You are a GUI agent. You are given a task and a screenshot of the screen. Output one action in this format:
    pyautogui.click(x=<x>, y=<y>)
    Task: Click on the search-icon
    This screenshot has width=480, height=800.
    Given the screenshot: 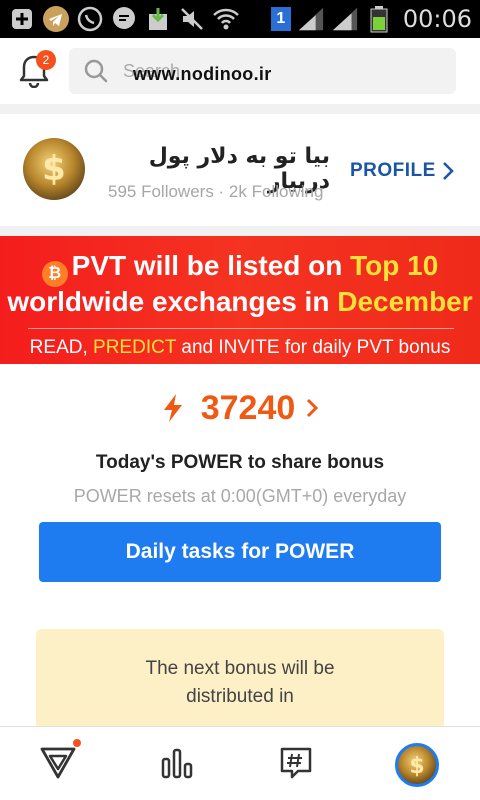 What is the action you would take?
    pyautogui.click(x=96, y=71)
    